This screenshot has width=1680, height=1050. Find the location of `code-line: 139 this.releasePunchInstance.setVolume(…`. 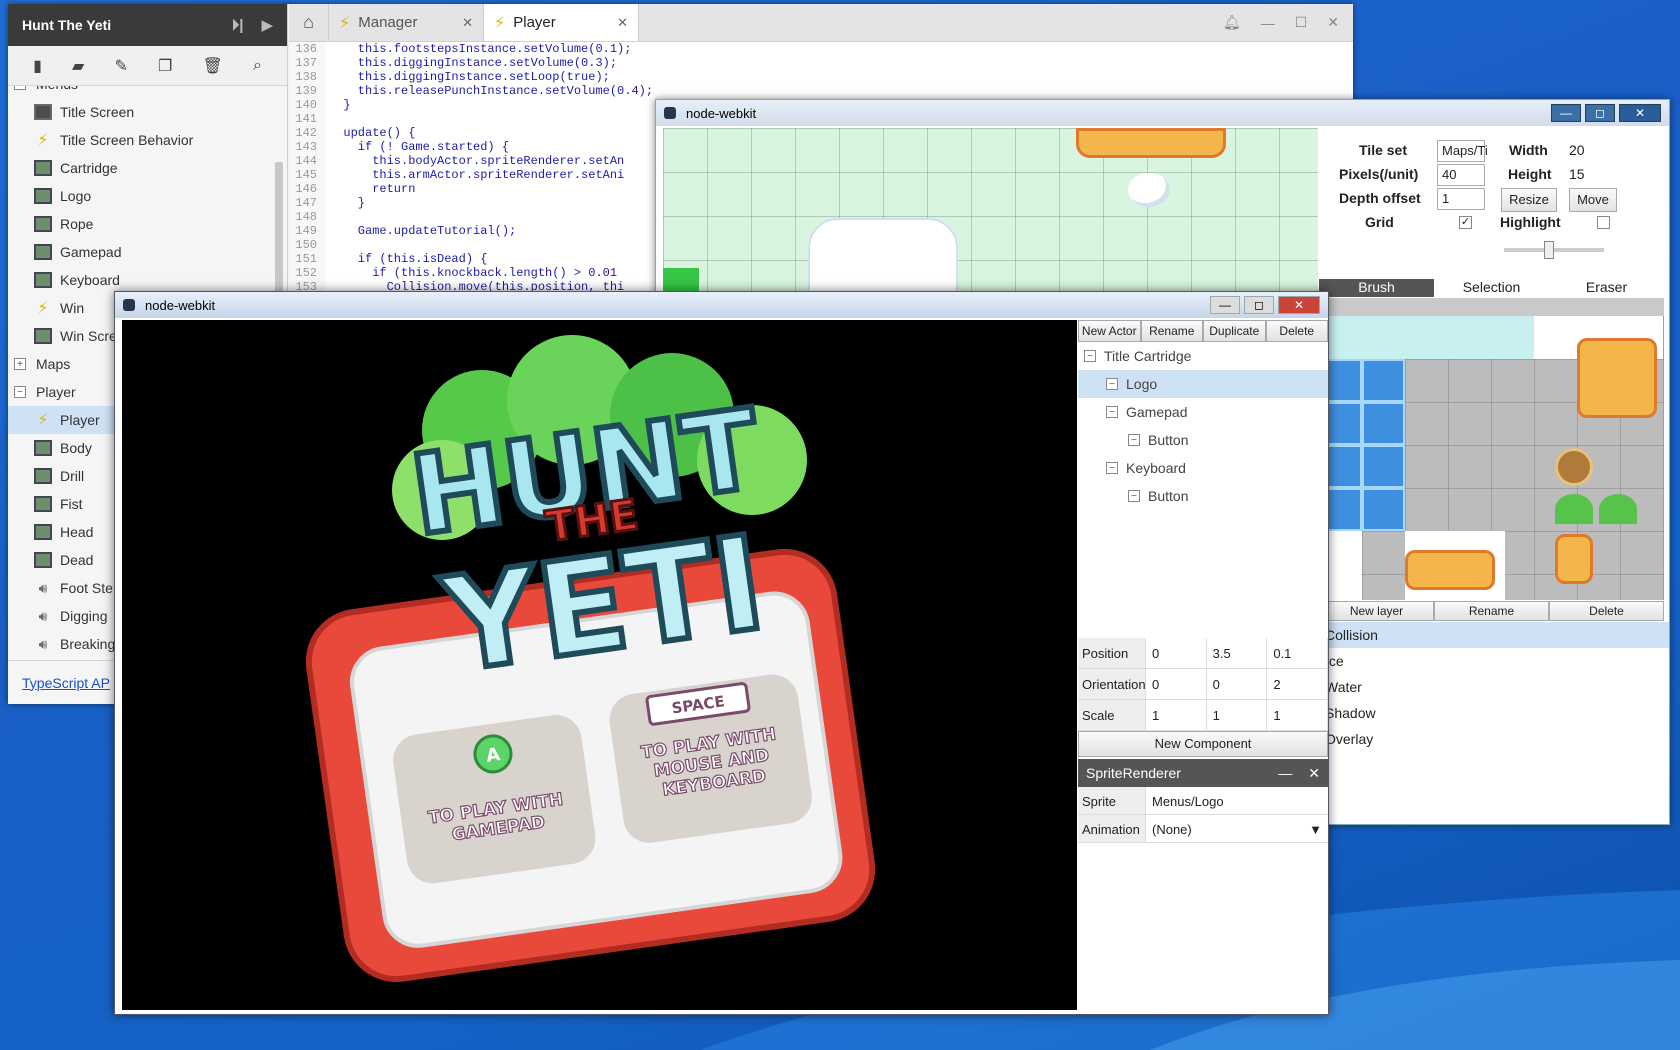

code-line: 139 this.releasePunchInstance.setVolume(… is located at coordinates (821, 91).